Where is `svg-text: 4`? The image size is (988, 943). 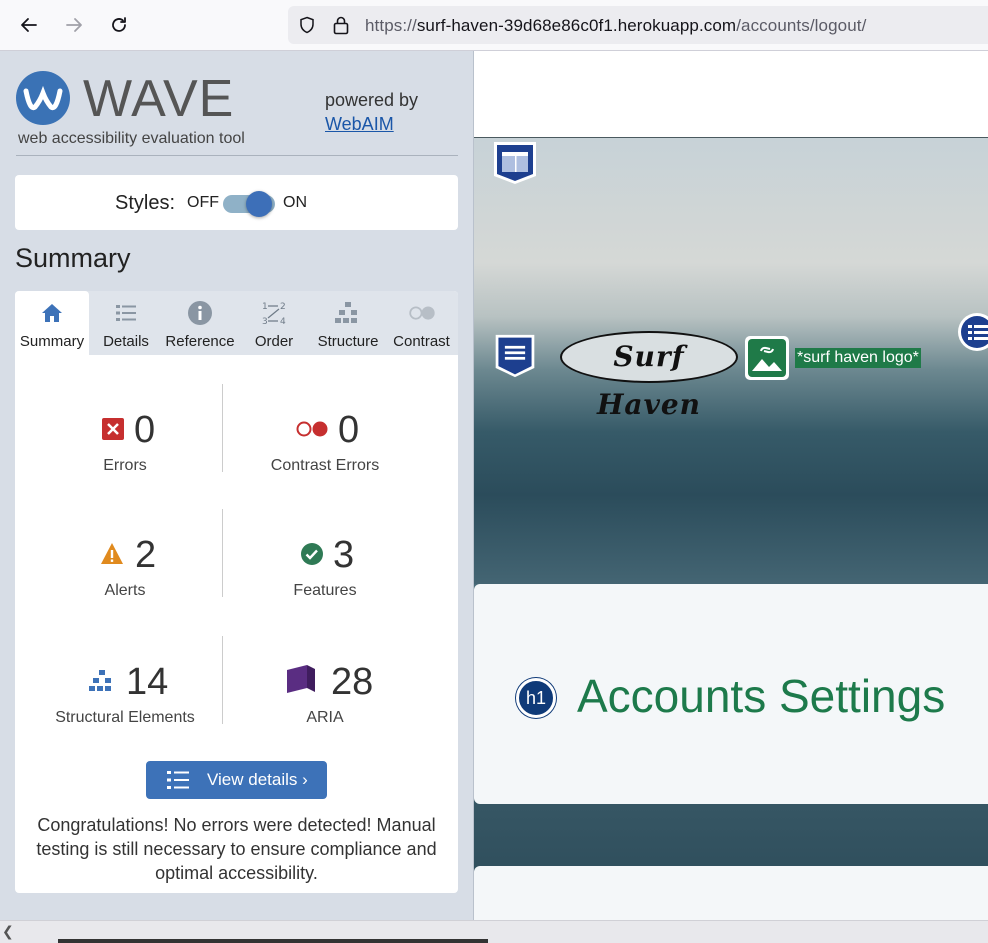 svg-text: 4 is located at coordinates (283, 321).